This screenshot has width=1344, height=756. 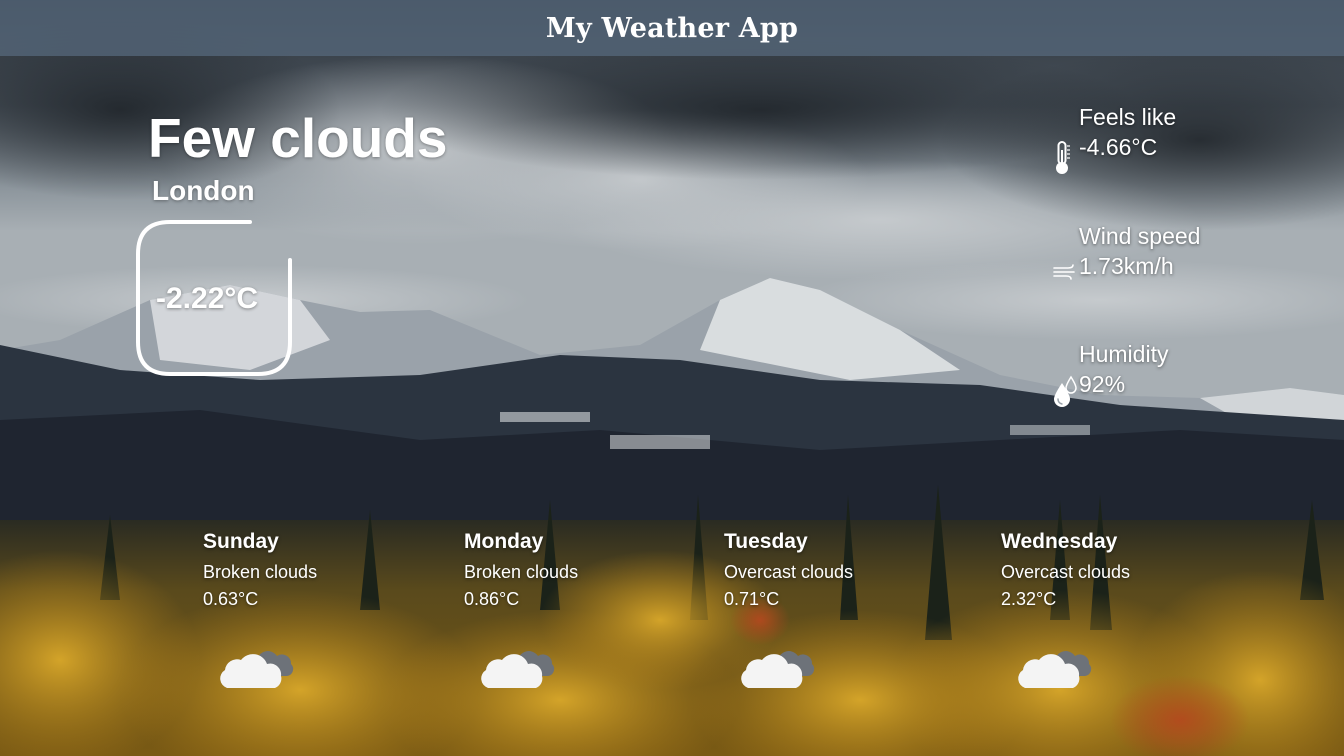 What do you see at coordinates (241, 541) in the screenshot?
I see `forecast-day-name: Sunday` at bounding box center [241, 541].